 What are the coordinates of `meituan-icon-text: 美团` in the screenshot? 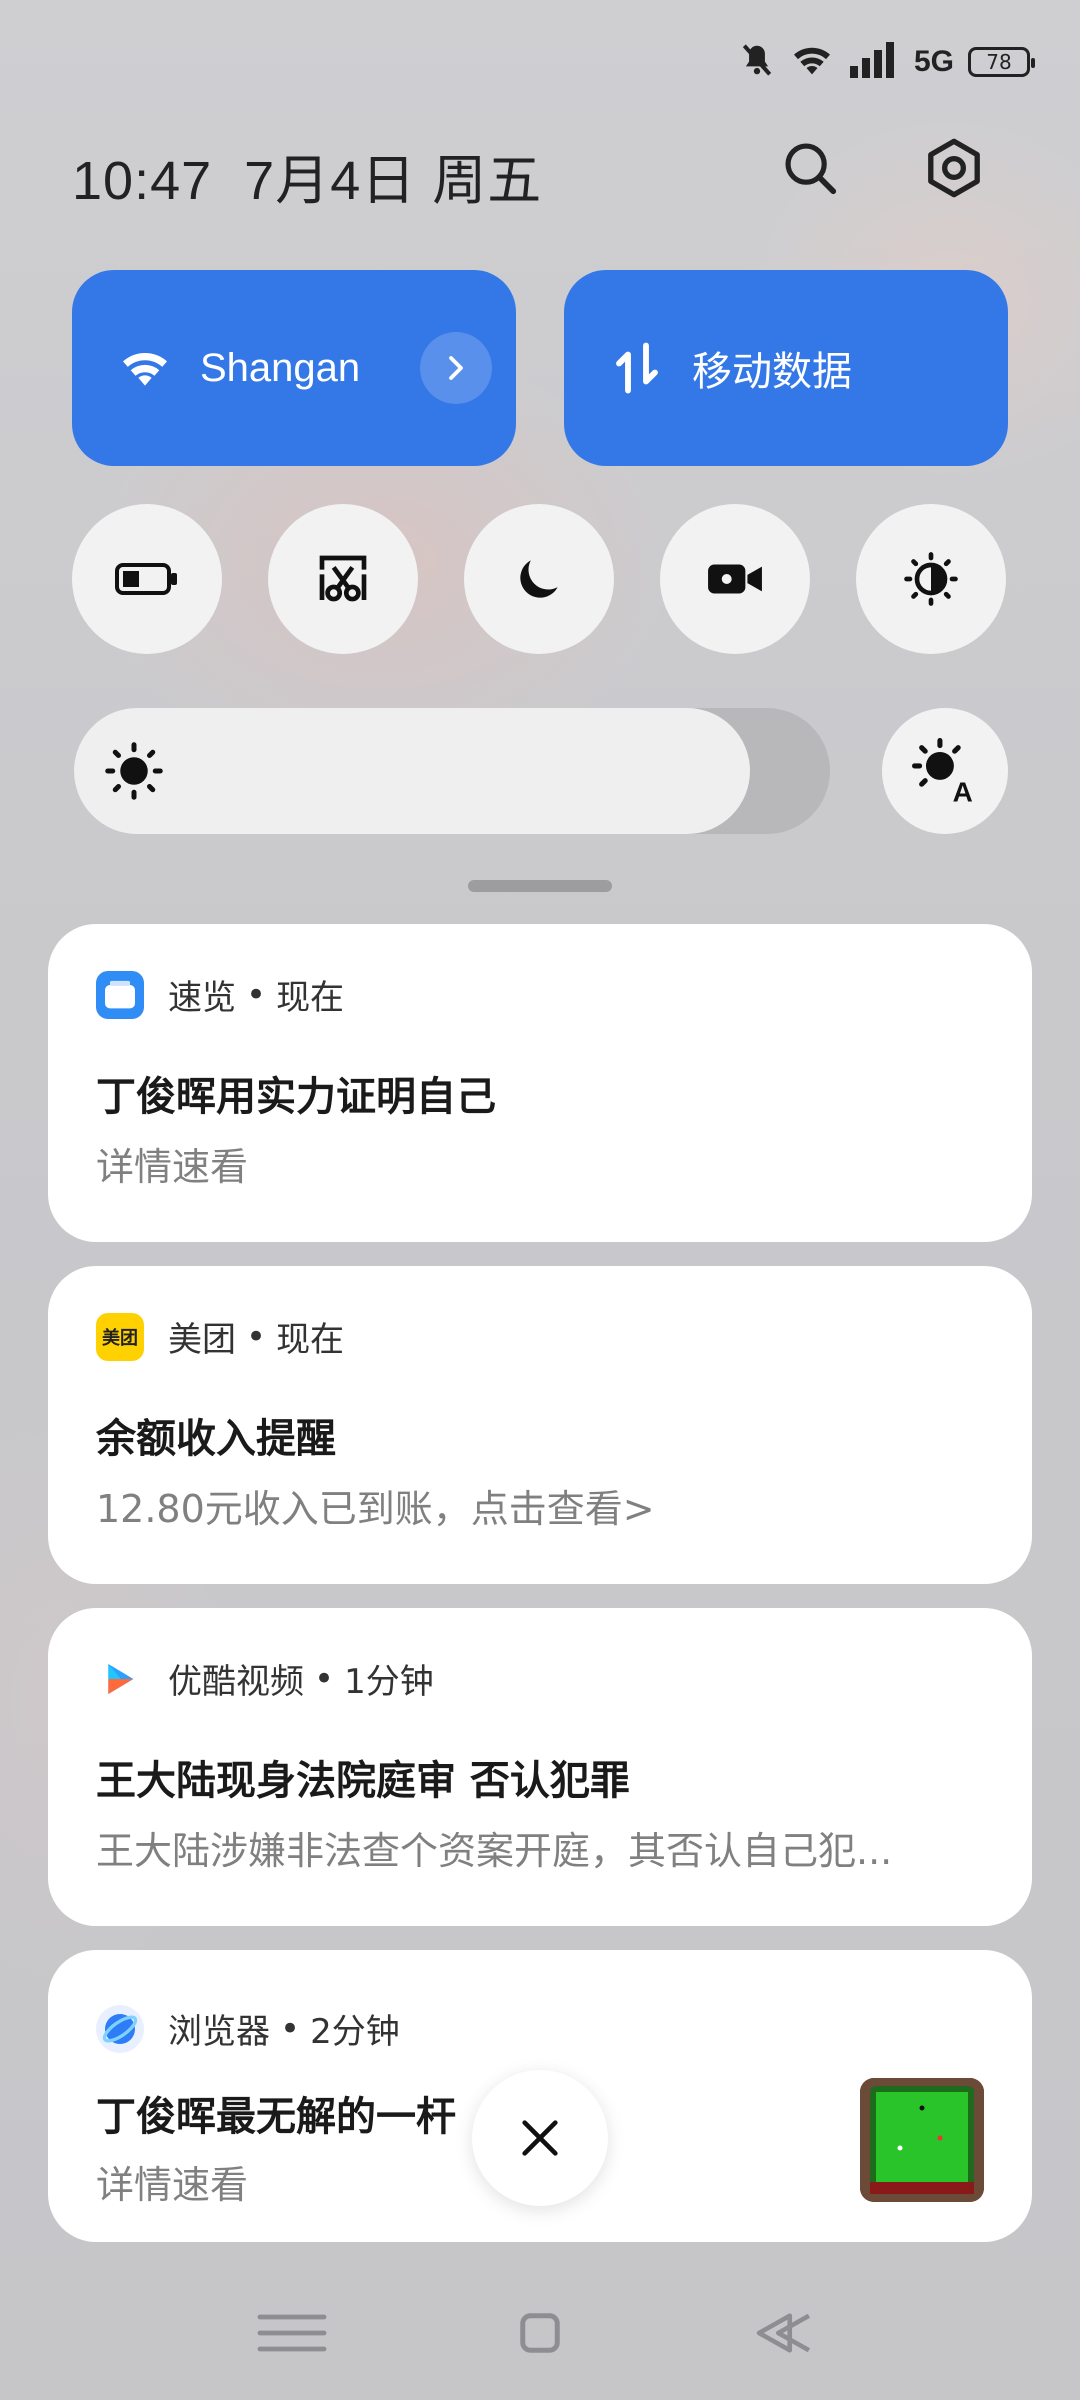 It's located at (120, 1338).